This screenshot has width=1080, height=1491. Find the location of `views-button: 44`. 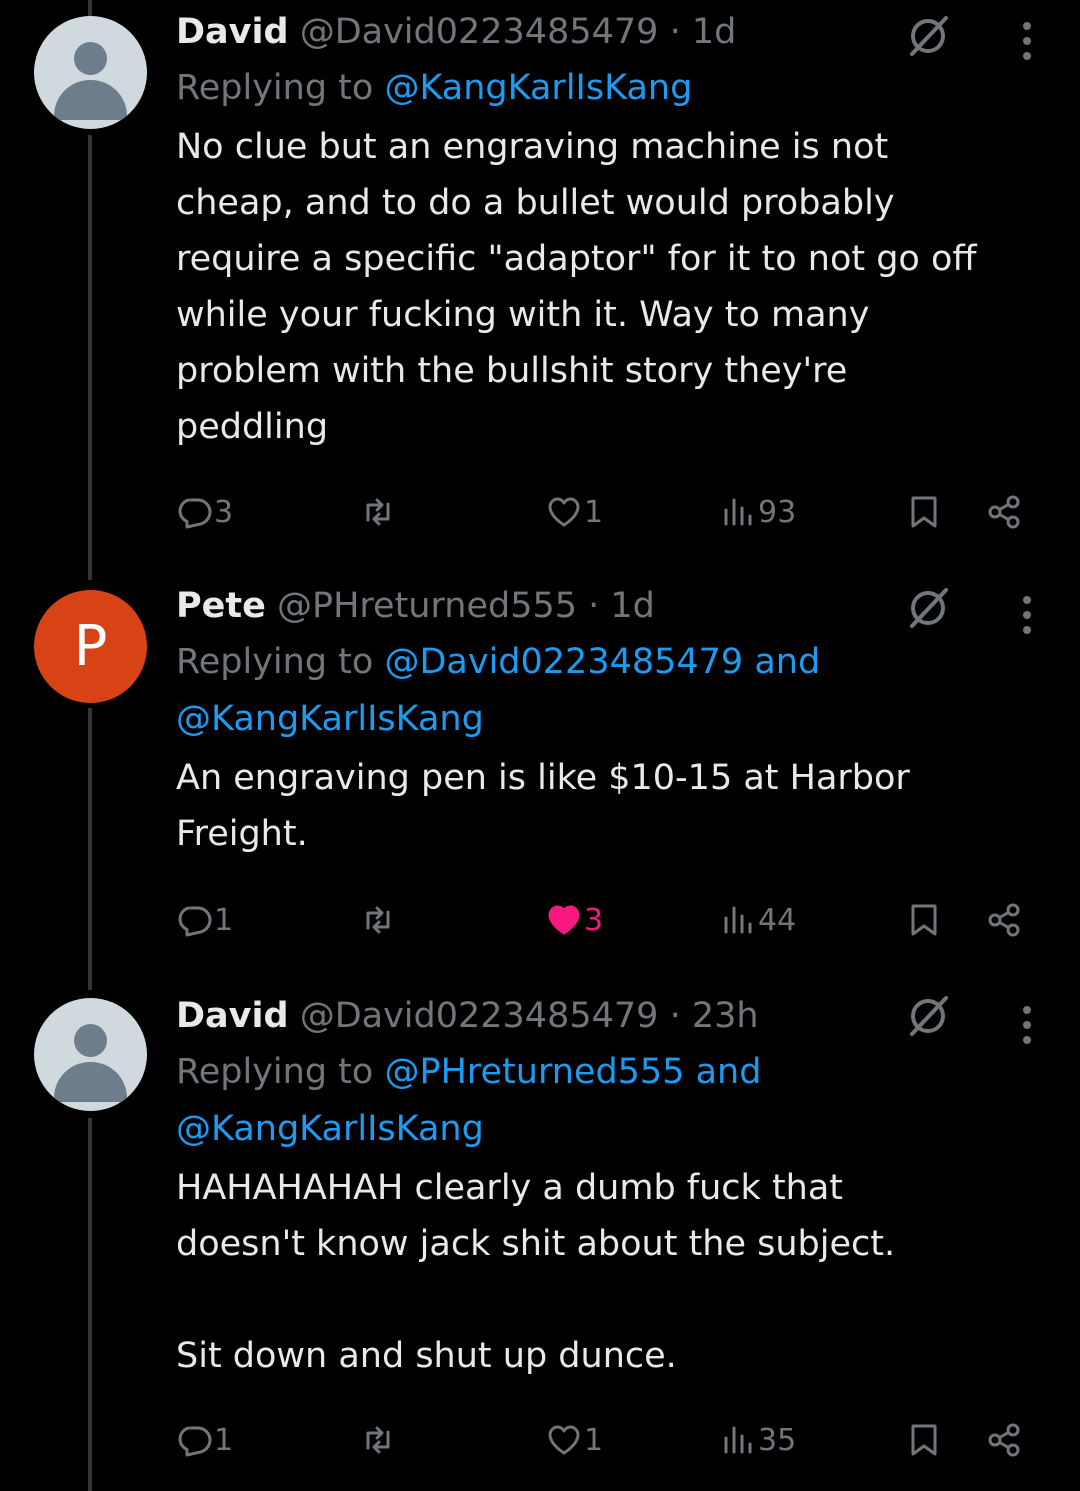

views-button: 44 is located at coordinates (758, 920).